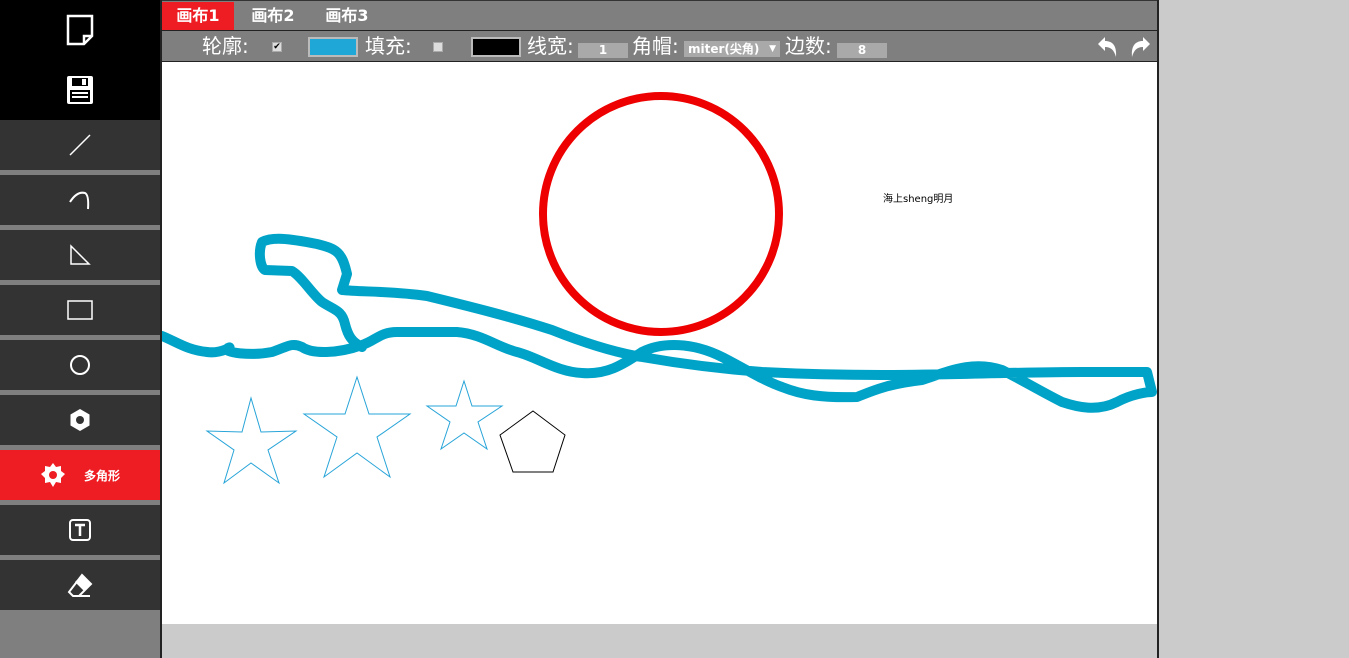 Image resolution: width=1349 pixels, height=658 pixels. Describe the element at coordinates (52, 475) in the screenshot. I see `polygon-icon` at that location.